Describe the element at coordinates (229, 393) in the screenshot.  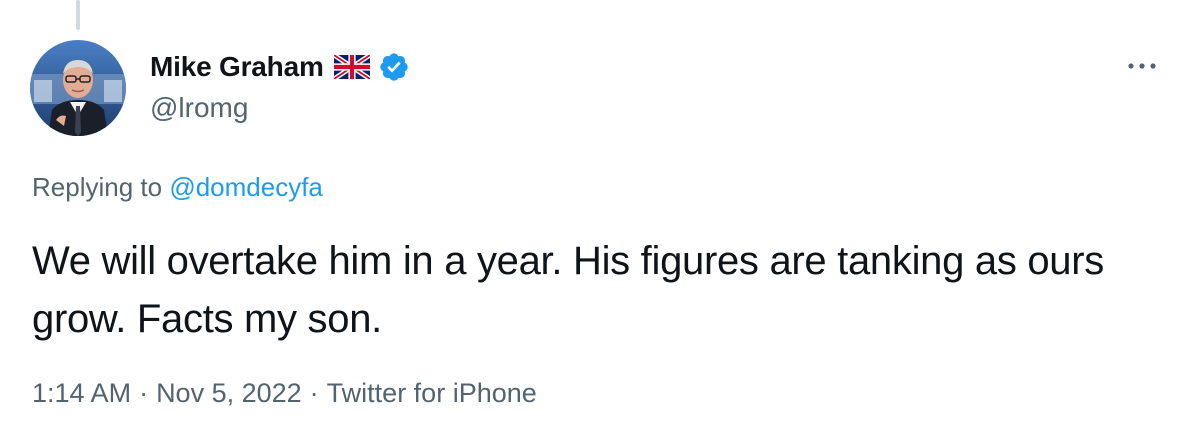
I see `tweet-date: Nov 5, 2022` at that location.